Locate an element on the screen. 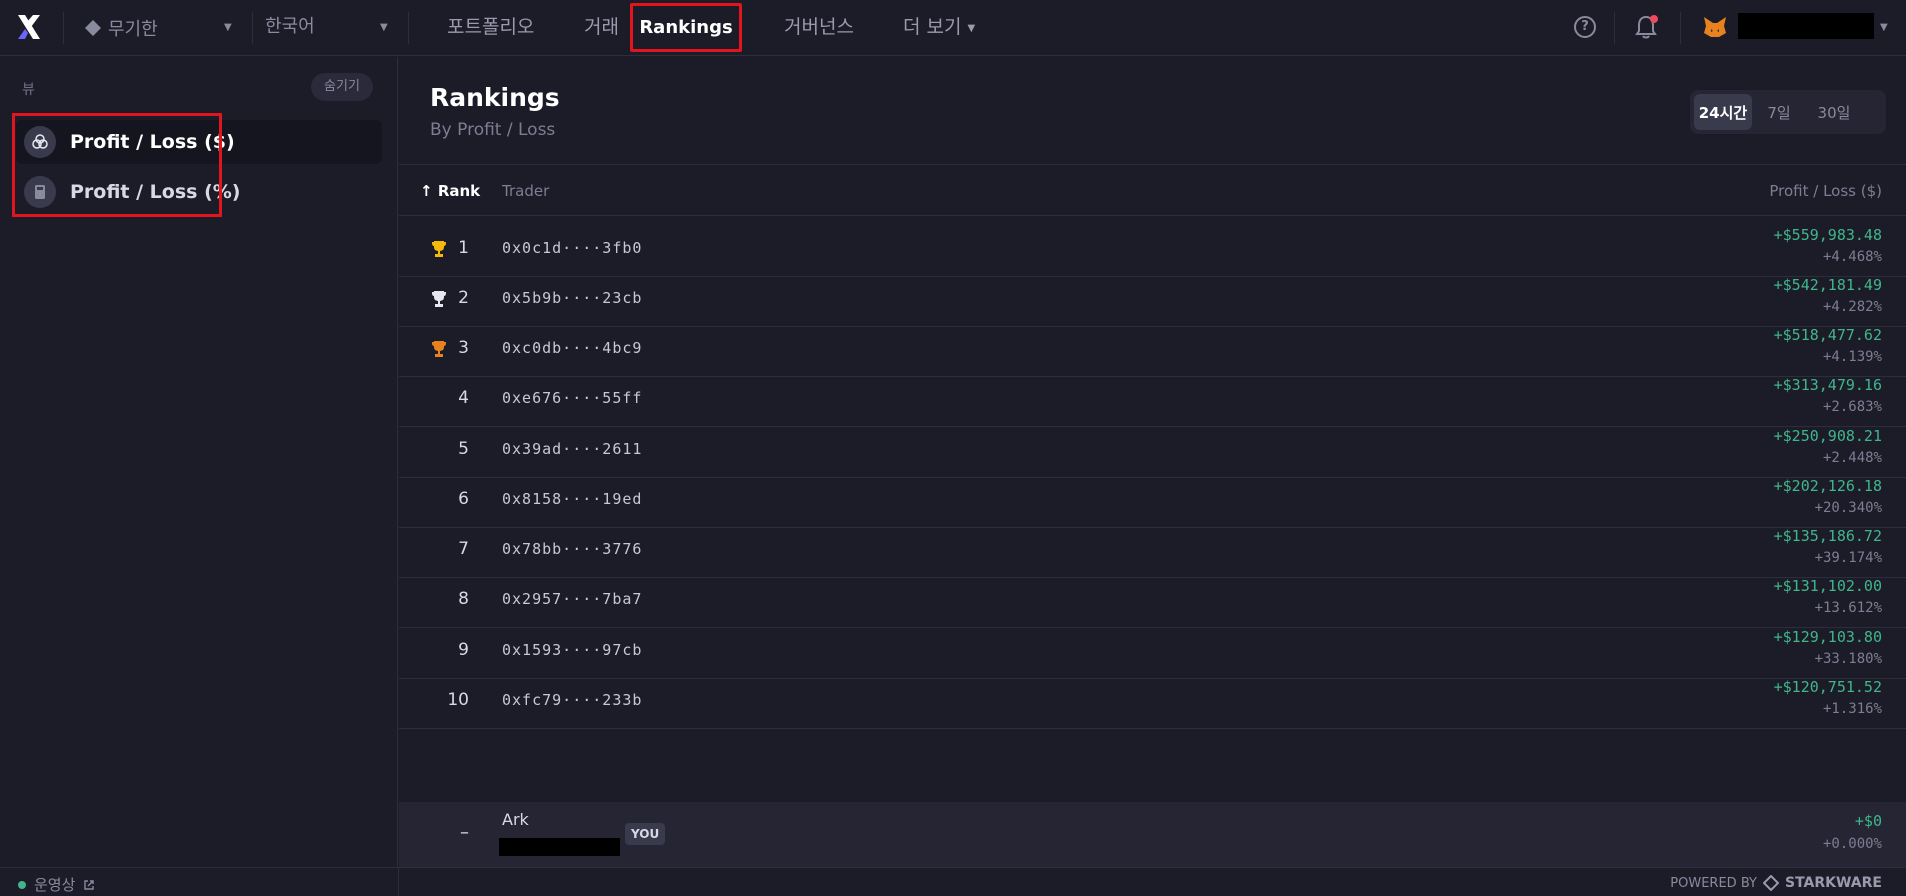 This screenshot has width=1906, height=896. pl-usd: +$129,103.80 is located at coordinates (1827, 637).